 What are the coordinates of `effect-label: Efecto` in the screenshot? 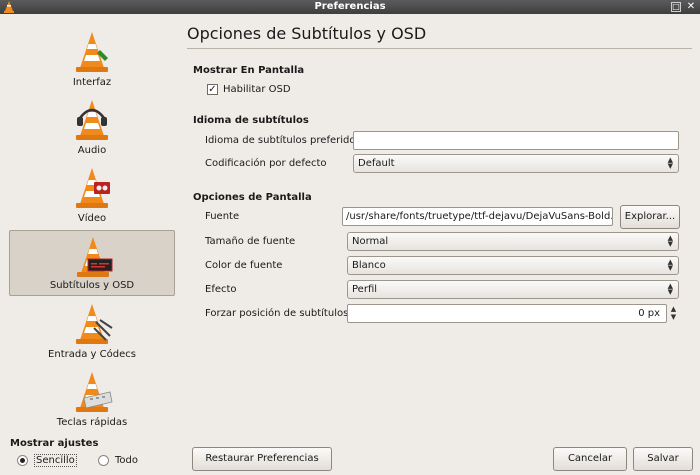 It's located at (221, 289).